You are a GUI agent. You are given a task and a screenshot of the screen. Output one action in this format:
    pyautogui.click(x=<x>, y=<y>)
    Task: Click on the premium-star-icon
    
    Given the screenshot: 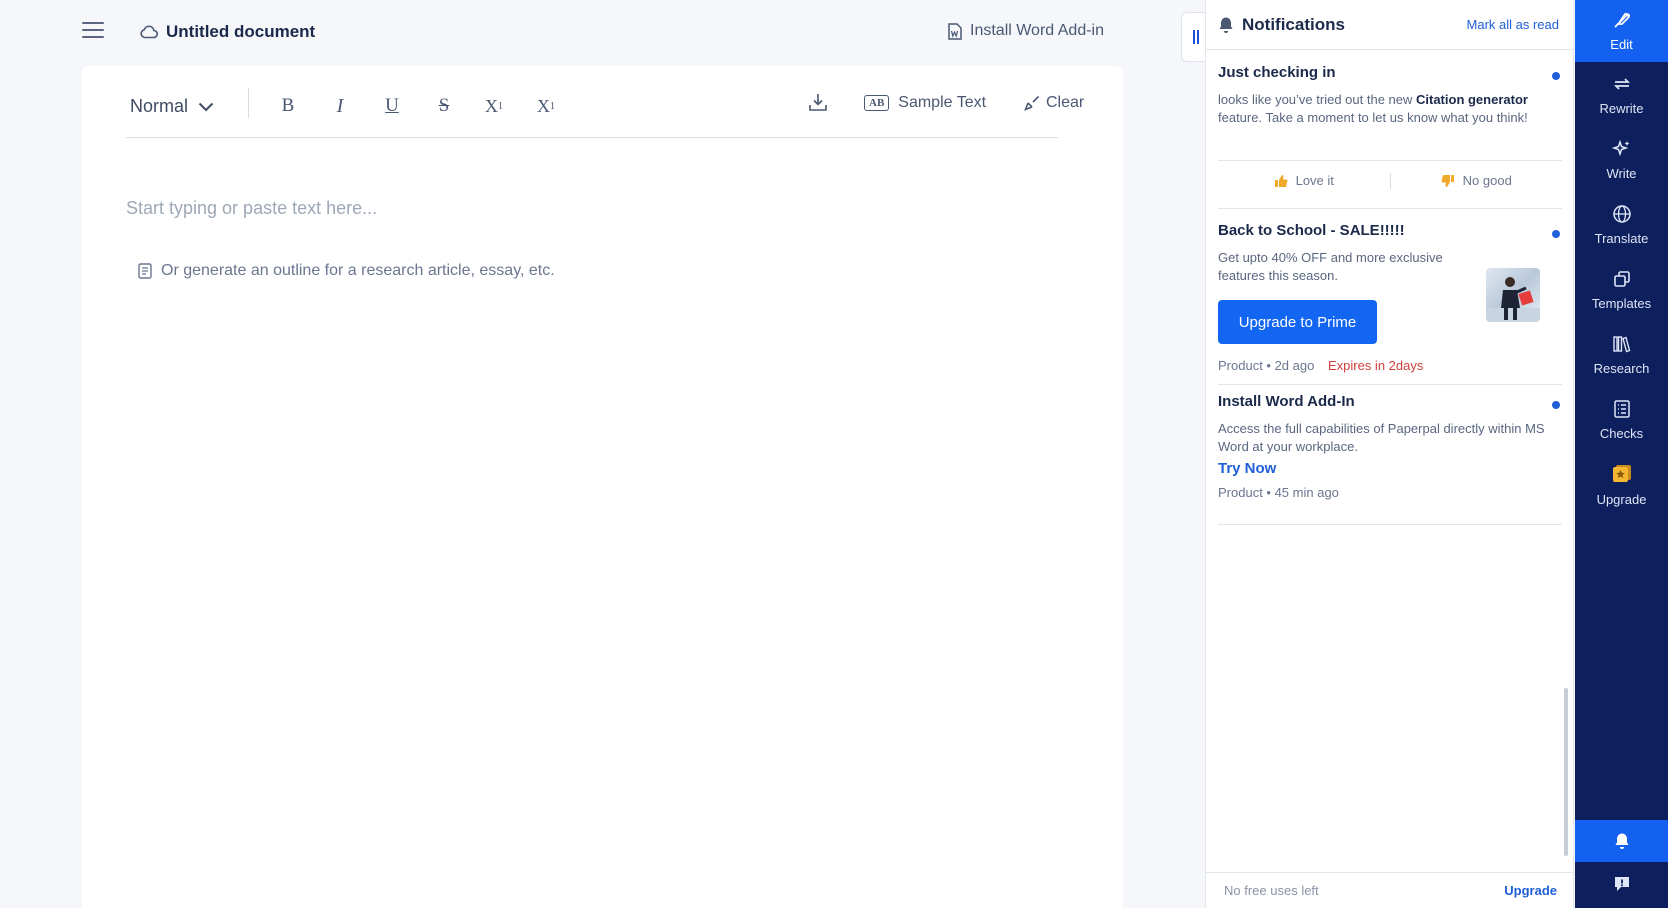 What is the action you would take?
    pyautogui.click(x=1621, y=473)
    